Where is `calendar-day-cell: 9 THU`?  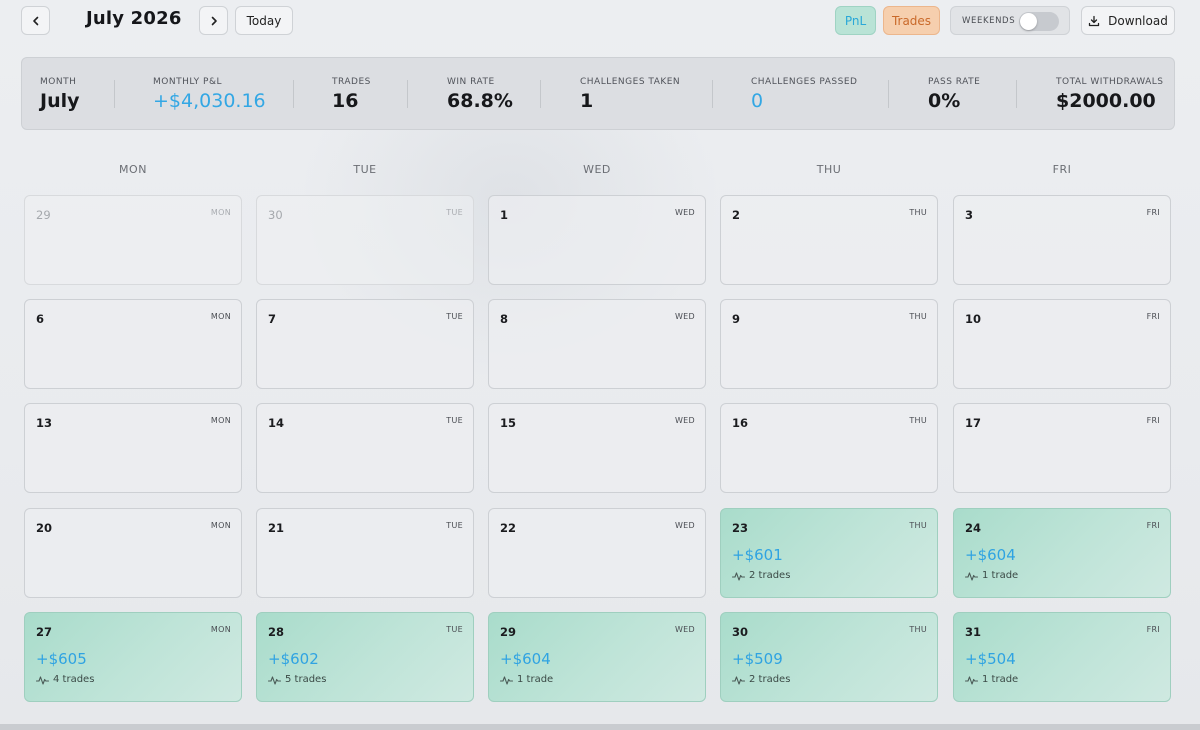
calendar-day-cell: 9 THU is located at coordinates (829, 344).